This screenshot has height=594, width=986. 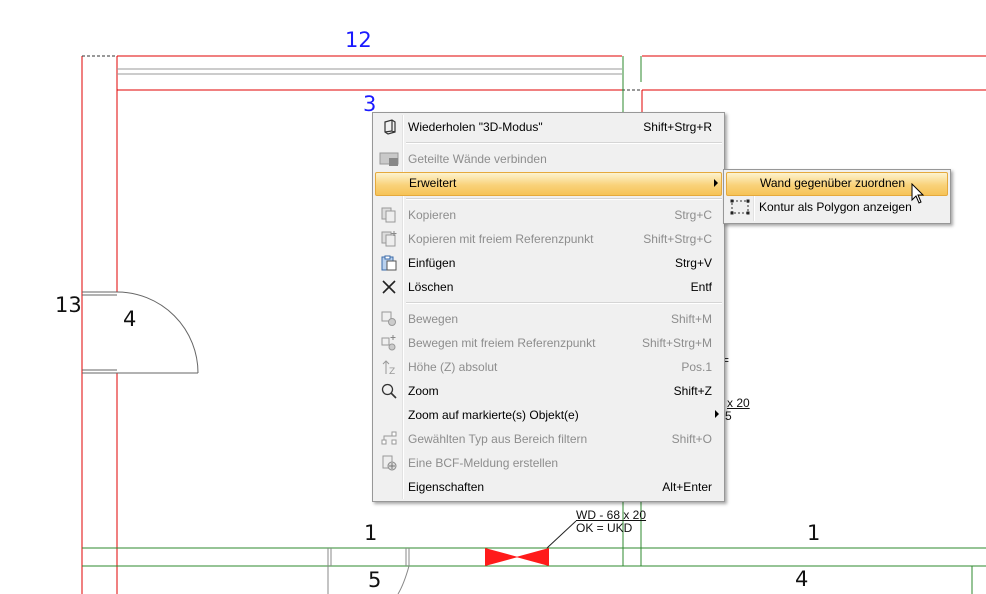 I want to click on dim-label-13: 13, so click(x=68, y=305).